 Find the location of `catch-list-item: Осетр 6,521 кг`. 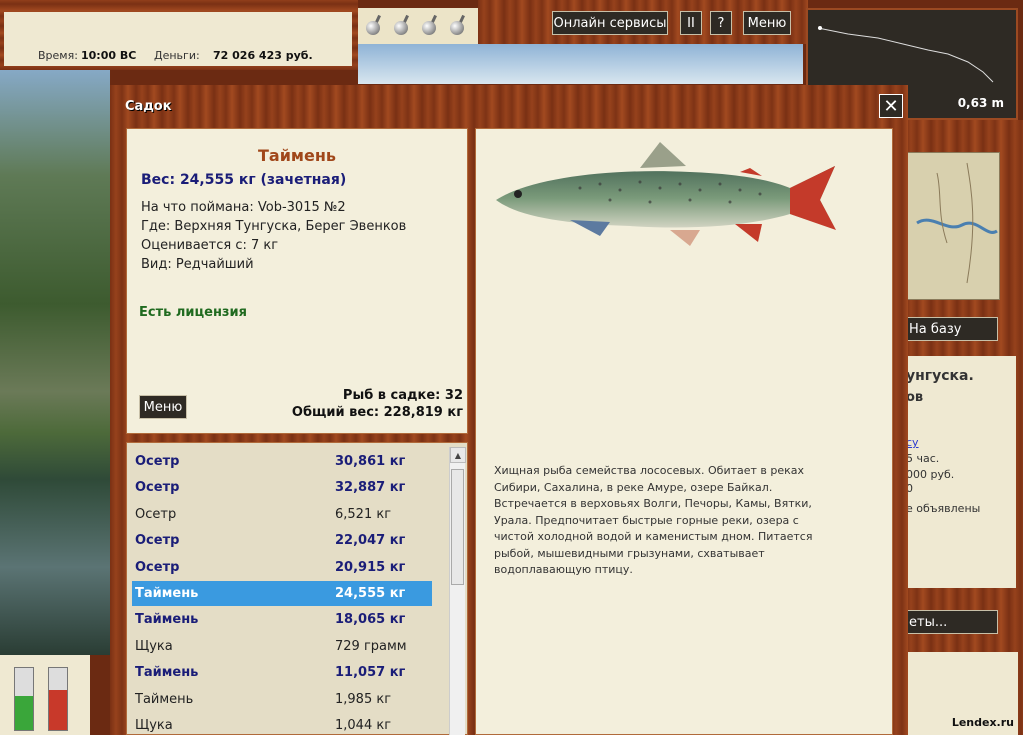

catch-list-item: Осетр 6,521 кг is located at coordinates (282, 514).